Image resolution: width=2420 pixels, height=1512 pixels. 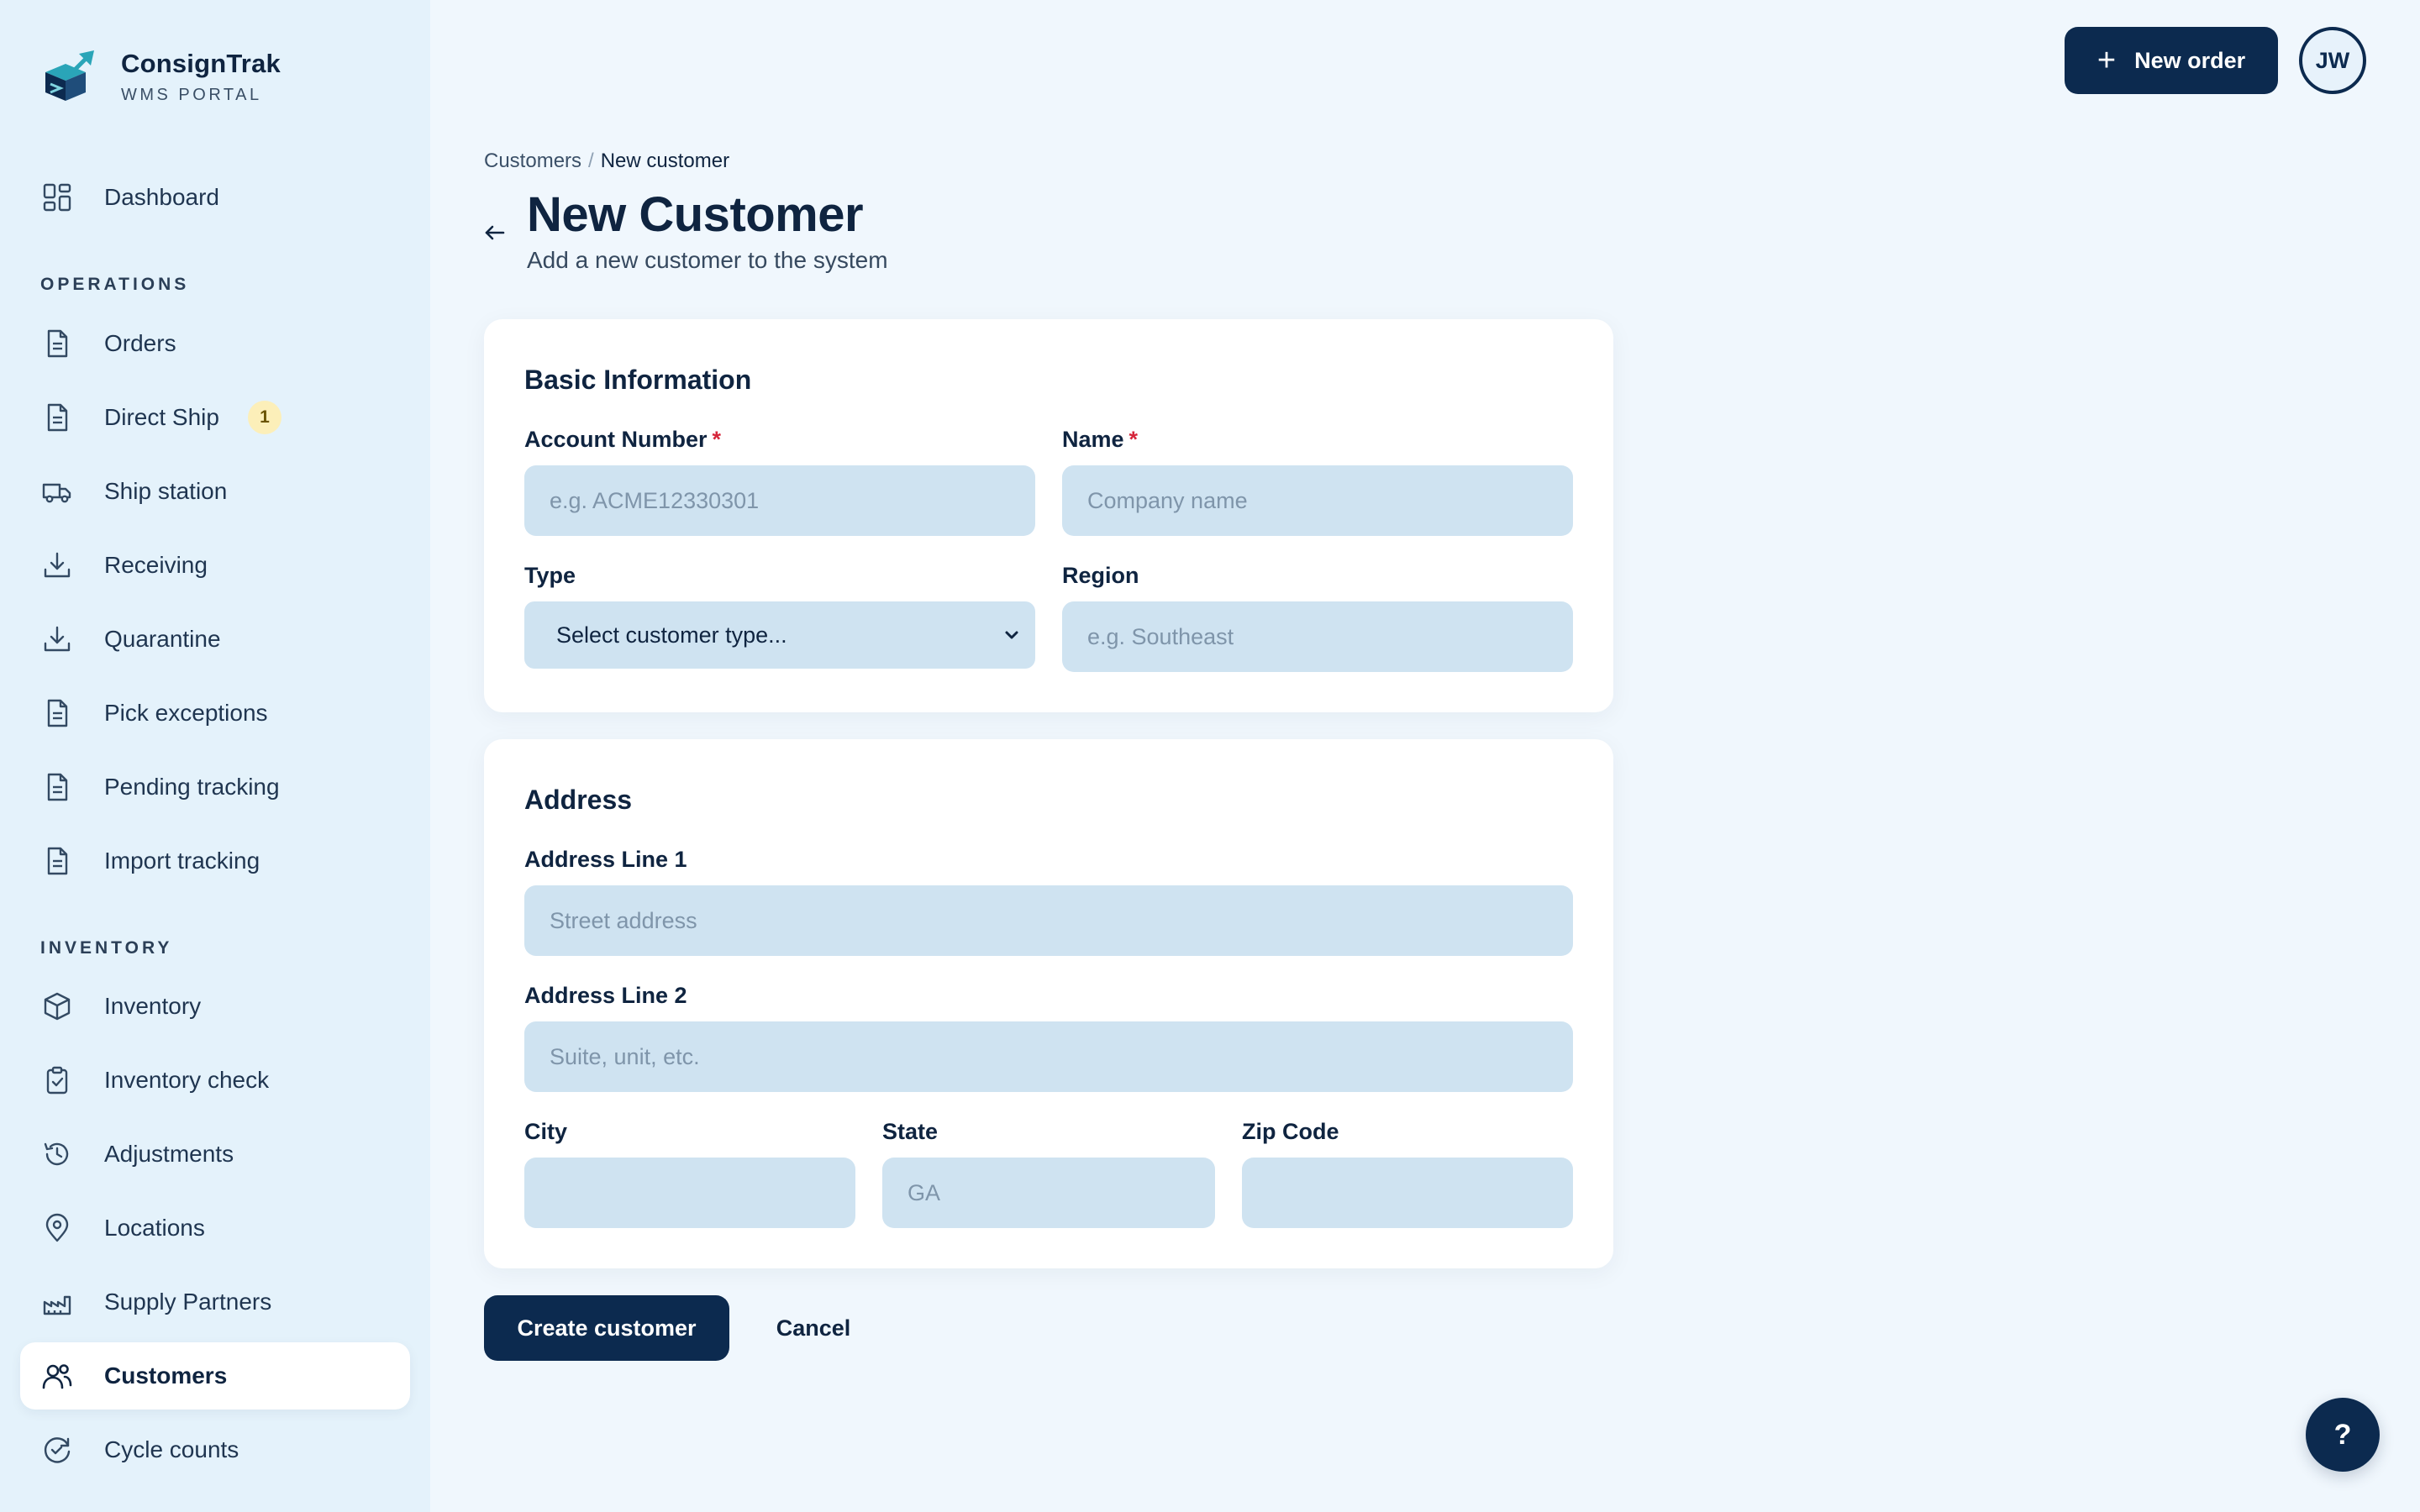 I want to click on sidebar-item-pick-exceptions: Pick exceptions, so click(x=215, y=713).